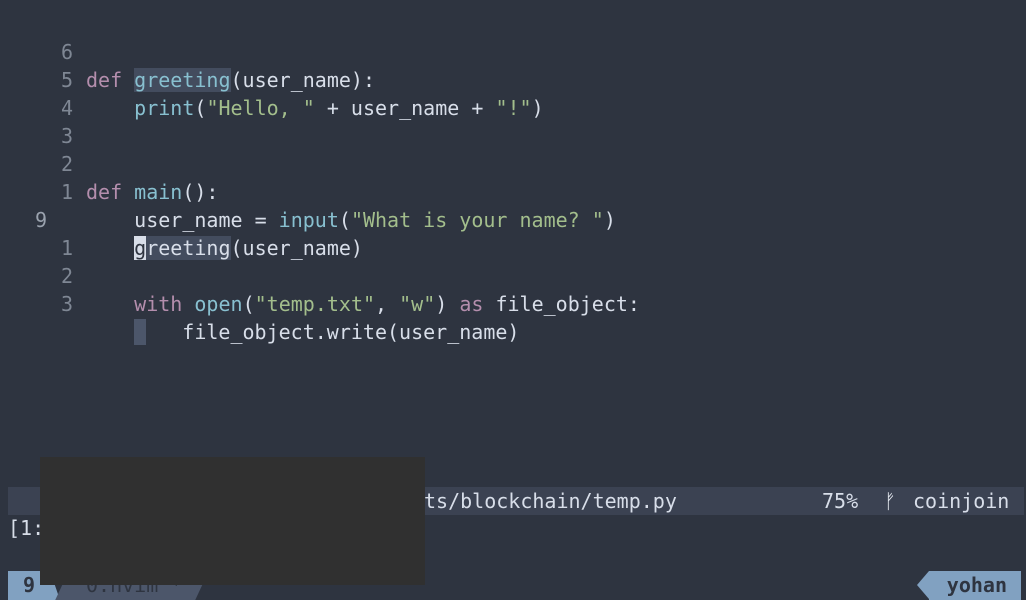  I want to click on code-line: 3 file_object.write(user_name), so click(259, 303).